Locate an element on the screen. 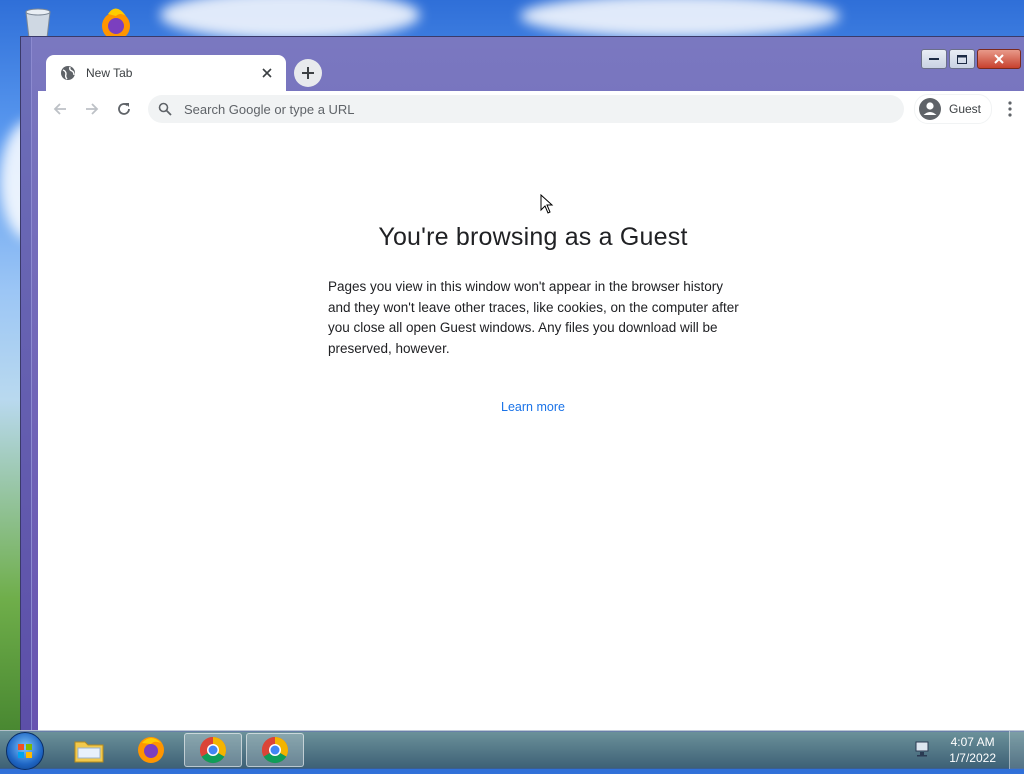  folder-icon is located at coordinates (89, 752).